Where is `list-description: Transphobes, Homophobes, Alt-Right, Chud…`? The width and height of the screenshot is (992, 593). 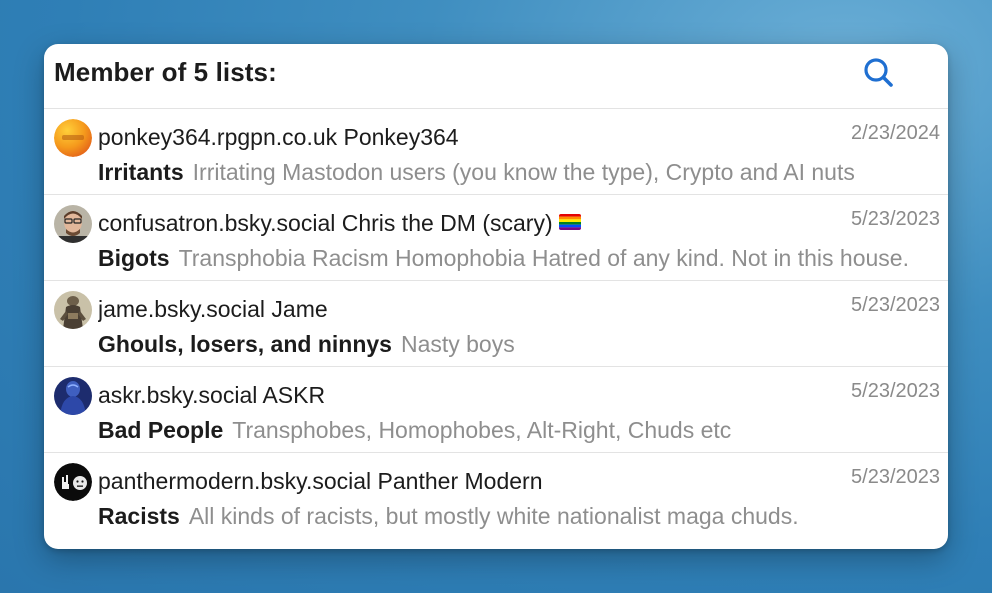
list-description: Transphobes, Homophobes, Alt-Right, Chud… is located at coordinates (482, 430).